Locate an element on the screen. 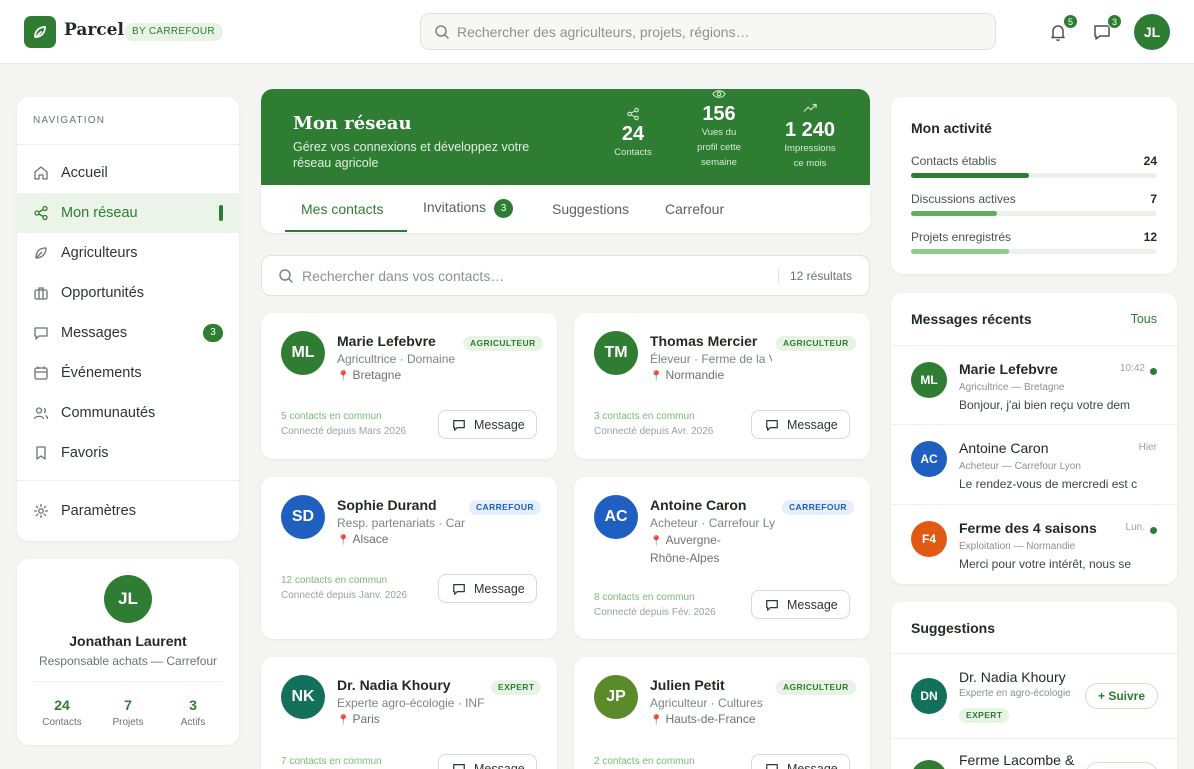 Image resolution: width=1194 pixels, height=769 pixels. global-search is located at coordinates (708, 31).